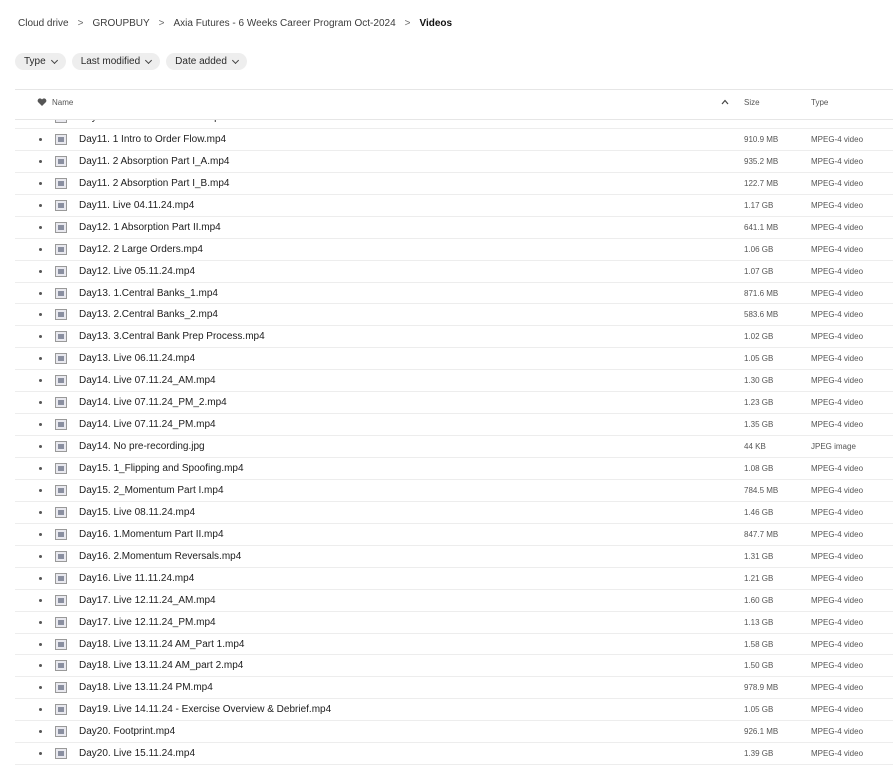  What do you see at coordinates (161, 468) in the screenshot?
I see `file-name: Day15. 1_Flipping and Spoofing.mp4` at bounding box center [161, 468].